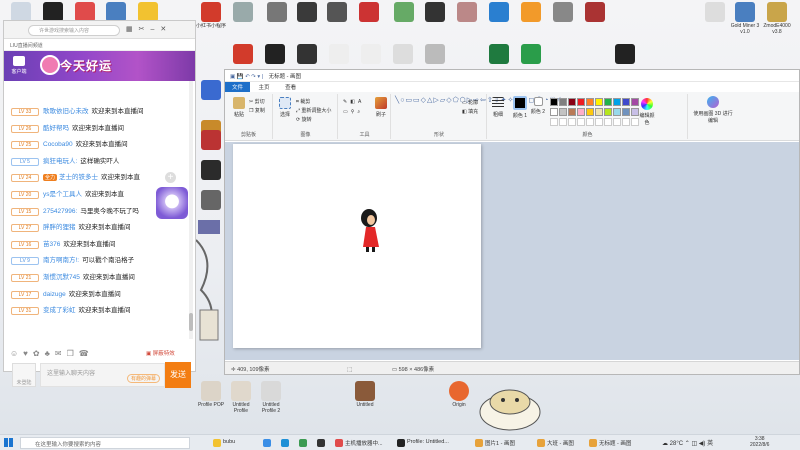  What do you see at coordinates (361, 102) in the screenshot?
I see `text-icon: A` at bounding box center [361, 102].